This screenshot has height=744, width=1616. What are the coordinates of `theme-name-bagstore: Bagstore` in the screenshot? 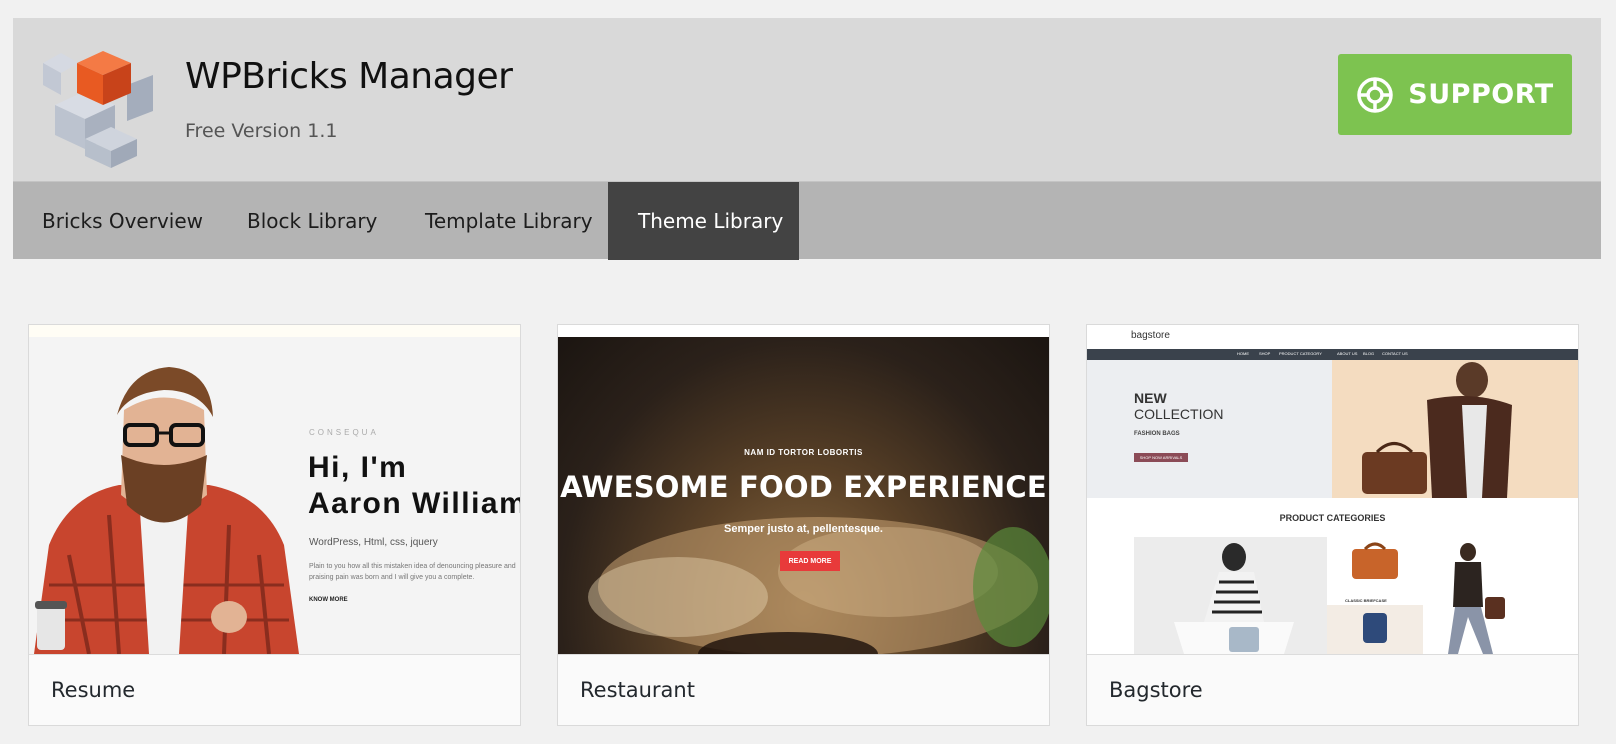 It's located at (1332, 689).